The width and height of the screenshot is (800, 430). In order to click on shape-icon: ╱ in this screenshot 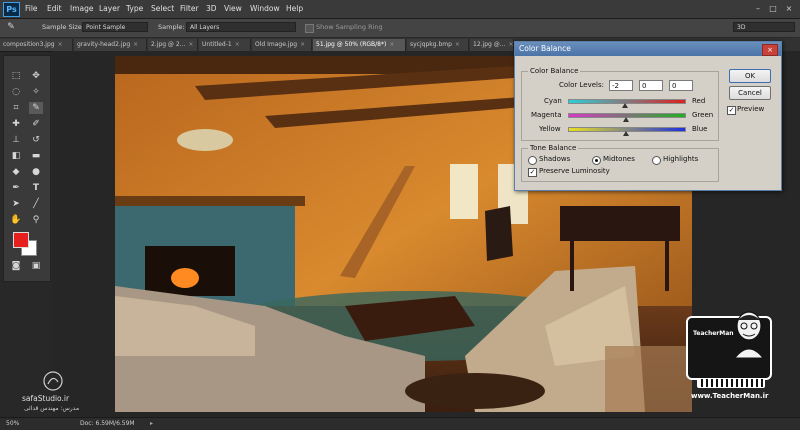, I will do `click(36, 204)`.